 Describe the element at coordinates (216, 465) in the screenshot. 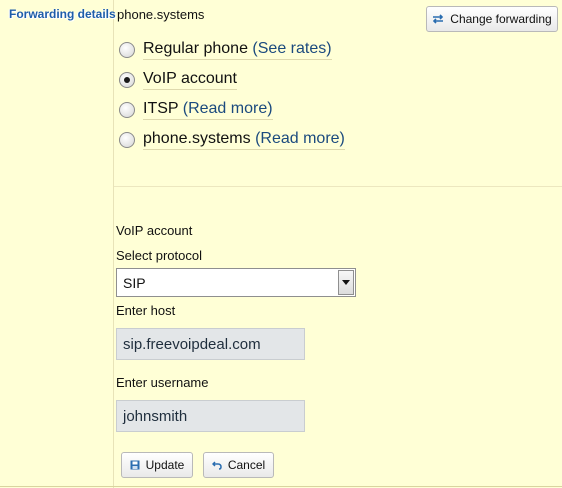

I see `undo-arrow-icon` at that location.